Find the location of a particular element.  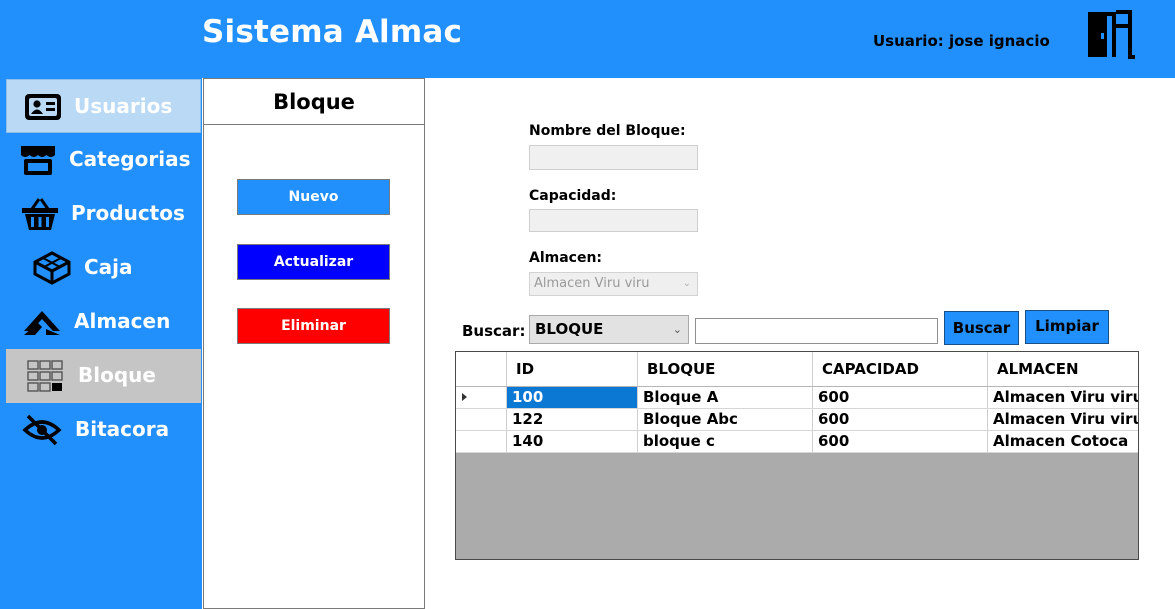

table-cell-bloque: bloque c is located at coordinates (725, 441).